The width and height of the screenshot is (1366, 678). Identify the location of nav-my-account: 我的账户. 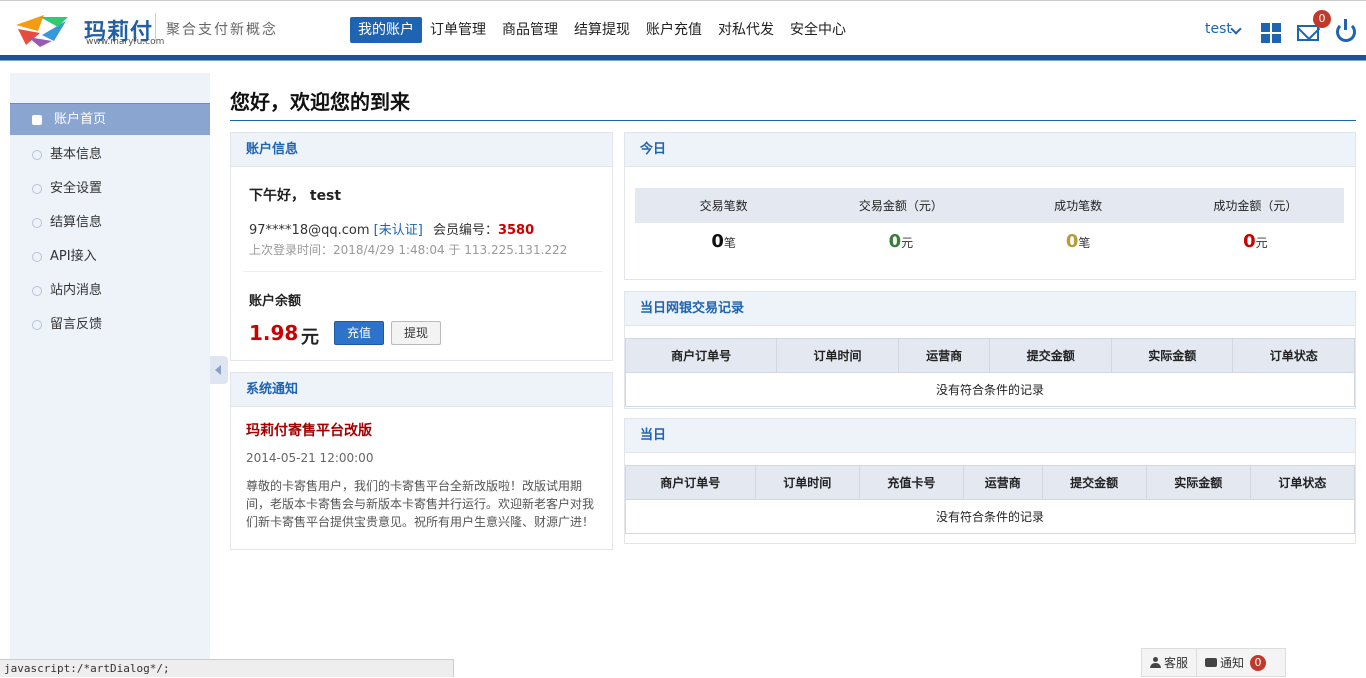
(386, 30).